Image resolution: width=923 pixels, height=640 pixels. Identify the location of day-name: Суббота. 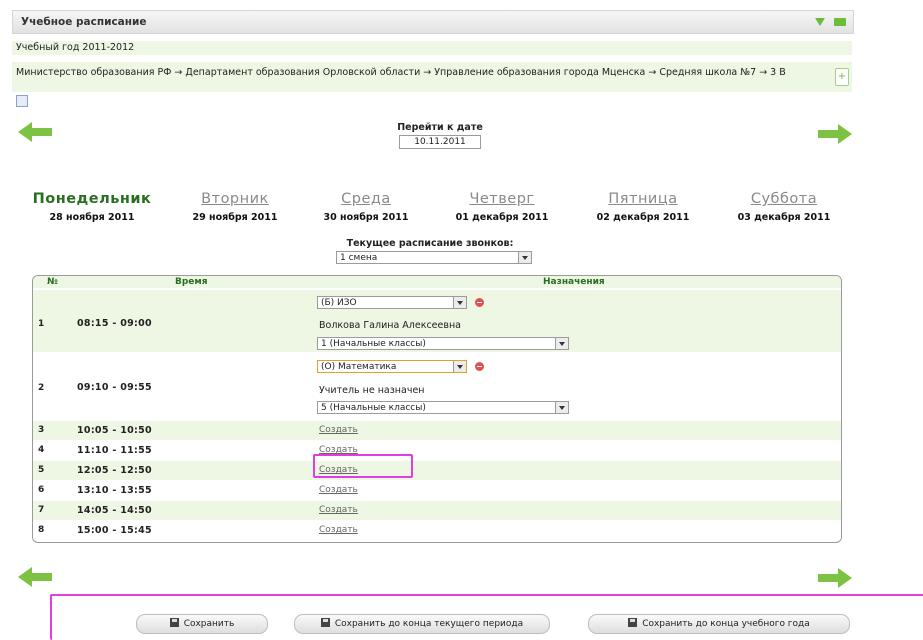
(784, 199).